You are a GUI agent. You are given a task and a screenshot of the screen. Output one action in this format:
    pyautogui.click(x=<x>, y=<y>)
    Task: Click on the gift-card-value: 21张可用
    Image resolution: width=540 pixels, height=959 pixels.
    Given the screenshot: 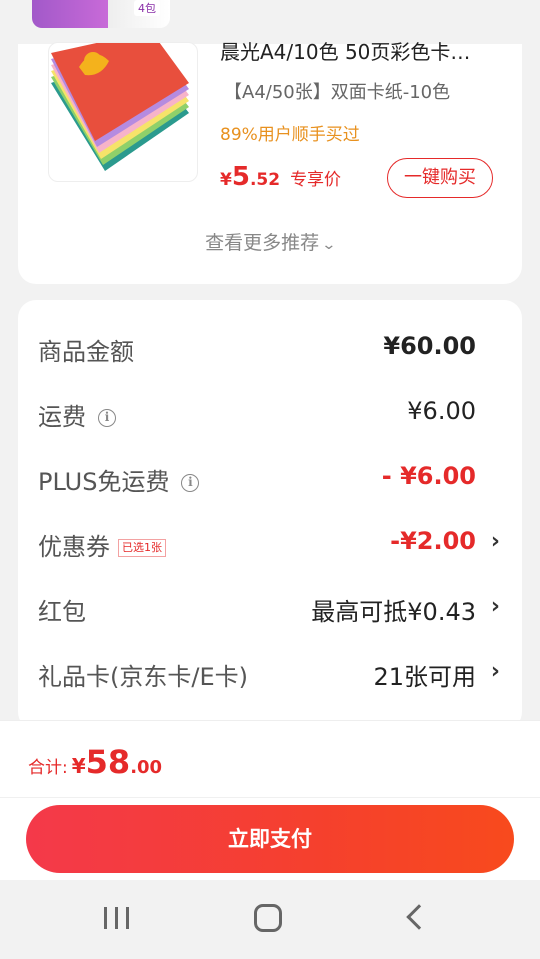 What is the action you would take?
    pyautogui.click(x=424, y=677)
    